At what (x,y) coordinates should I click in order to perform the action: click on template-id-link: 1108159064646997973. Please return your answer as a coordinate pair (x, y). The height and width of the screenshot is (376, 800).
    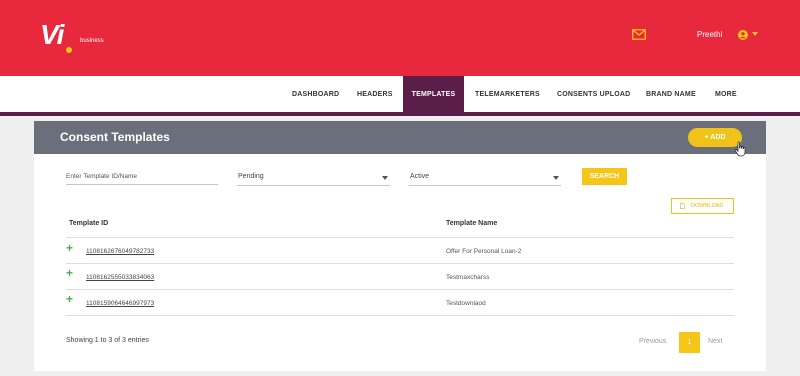
    Looking at the image, I should click on (120, 303).